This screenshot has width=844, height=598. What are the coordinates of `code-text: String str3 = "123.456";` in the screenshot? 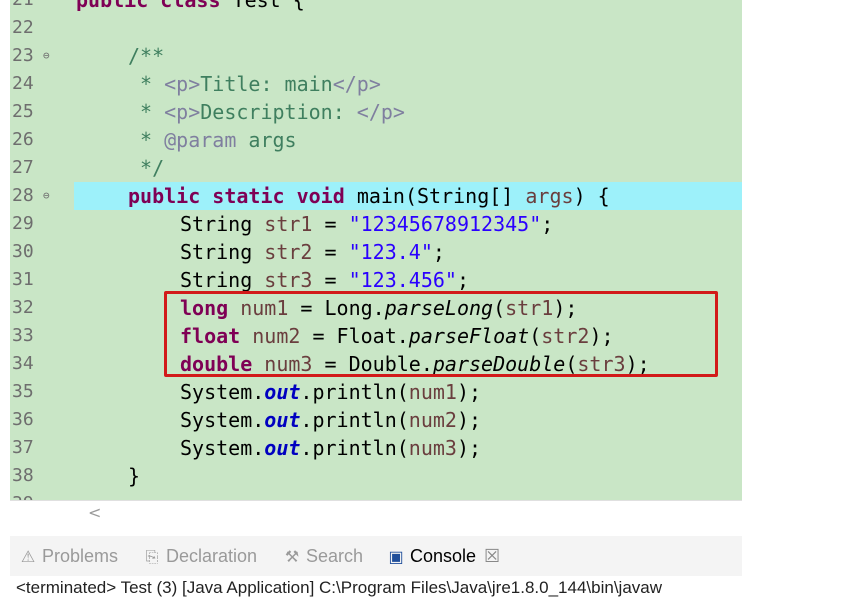 It's located at (324, 280).